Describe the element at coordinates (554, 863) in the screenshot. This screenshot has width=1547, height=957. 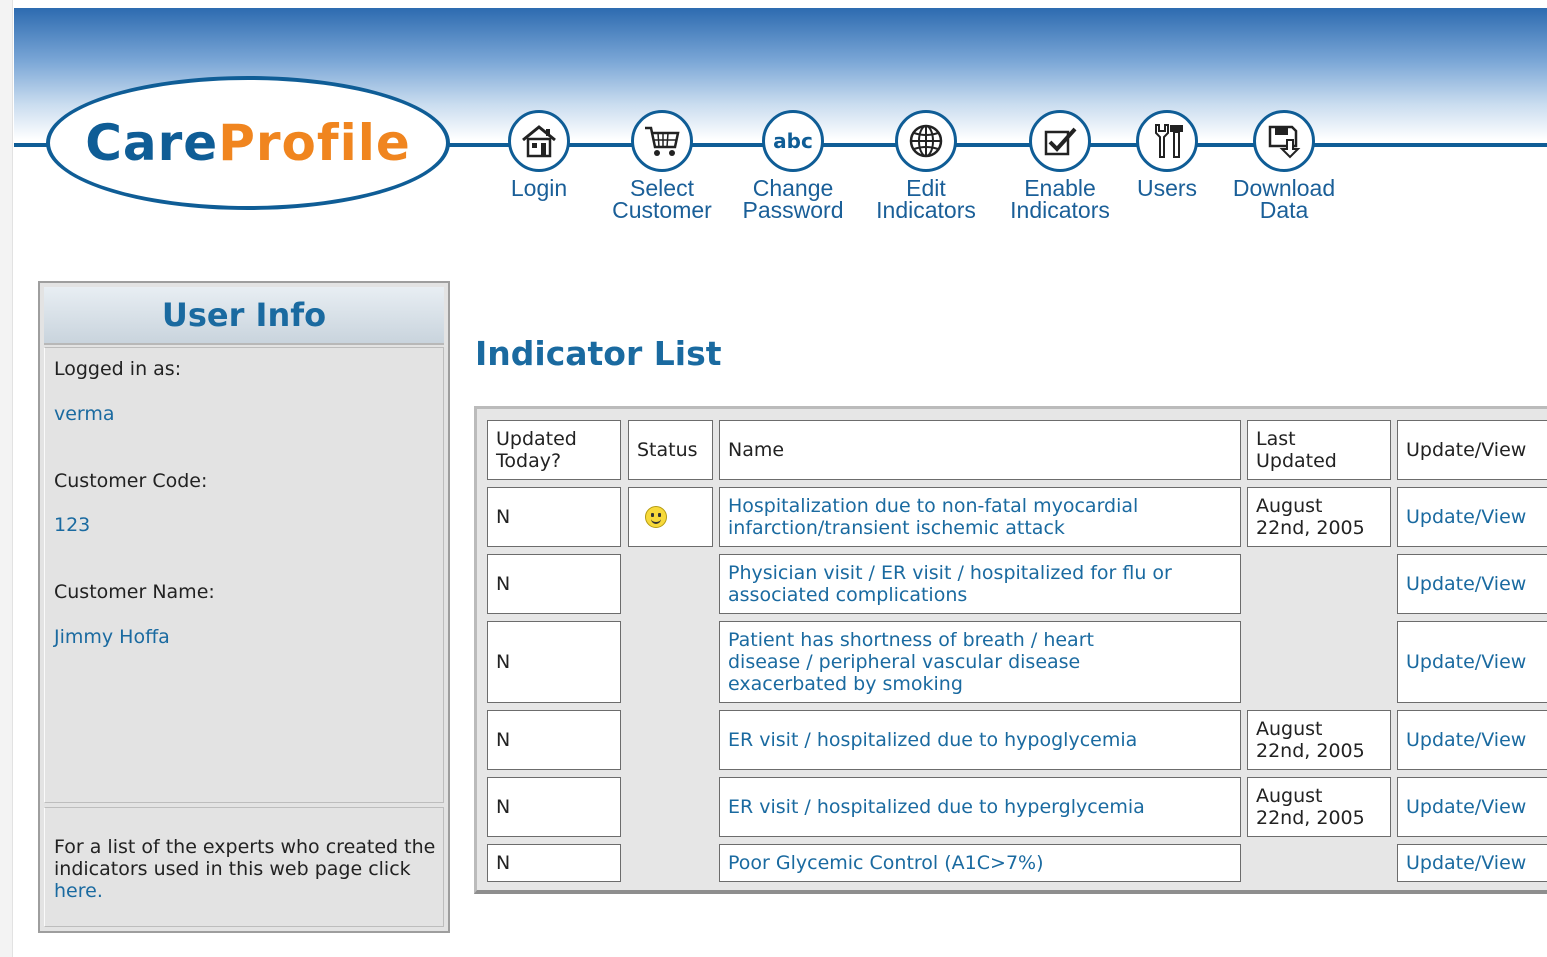
I see `row-6-updated-today: N` at that location.